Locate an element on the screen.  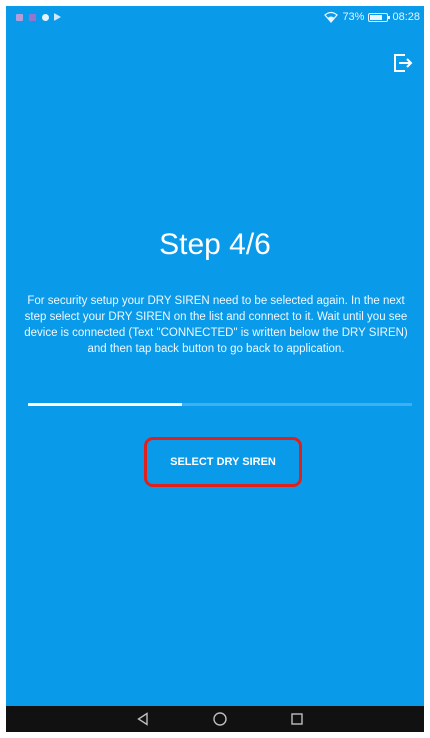
progress-bar-fill is located at coordinates (105, 404).